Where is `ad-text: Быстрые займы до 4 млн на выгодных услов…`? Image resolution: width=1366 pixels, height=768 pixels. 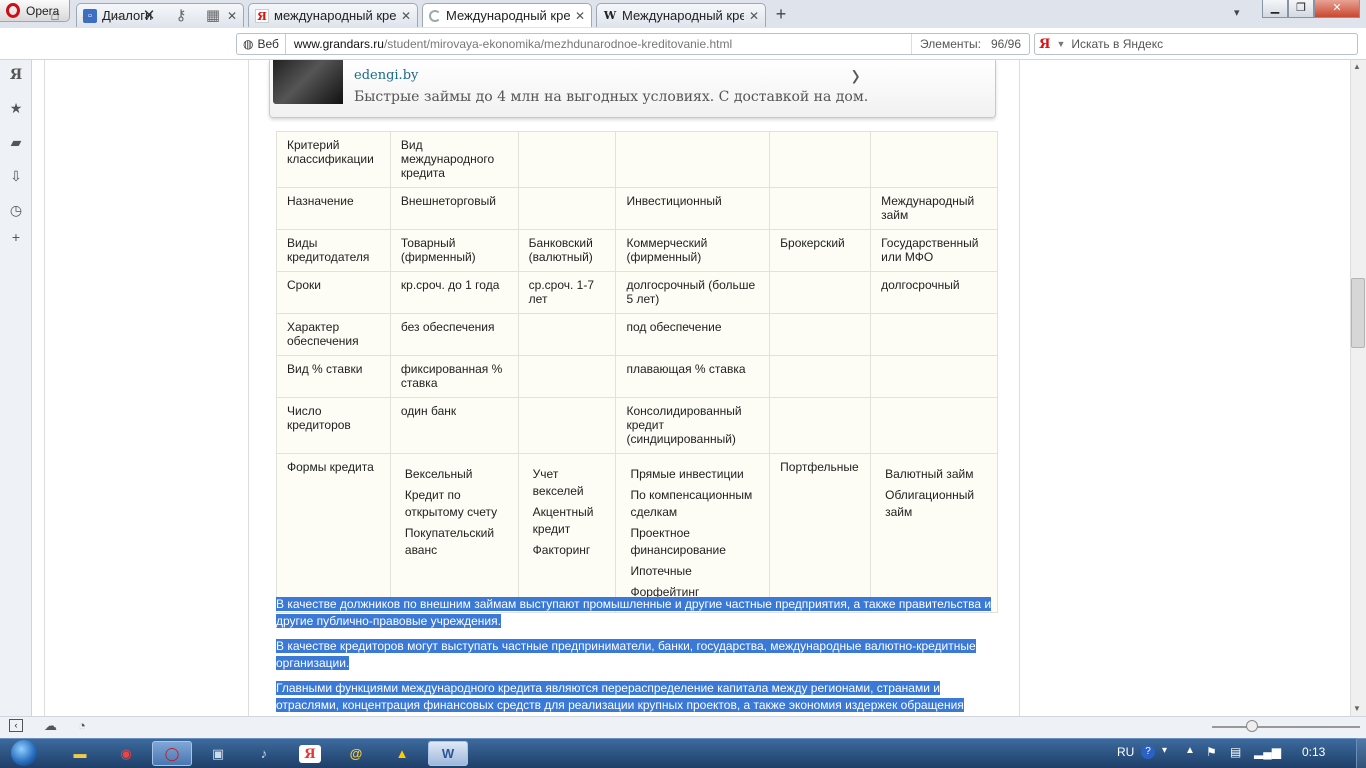
ad-text: Быстрые займы до 4 млн на выгодных услов… is located at coordinates (611, 97).